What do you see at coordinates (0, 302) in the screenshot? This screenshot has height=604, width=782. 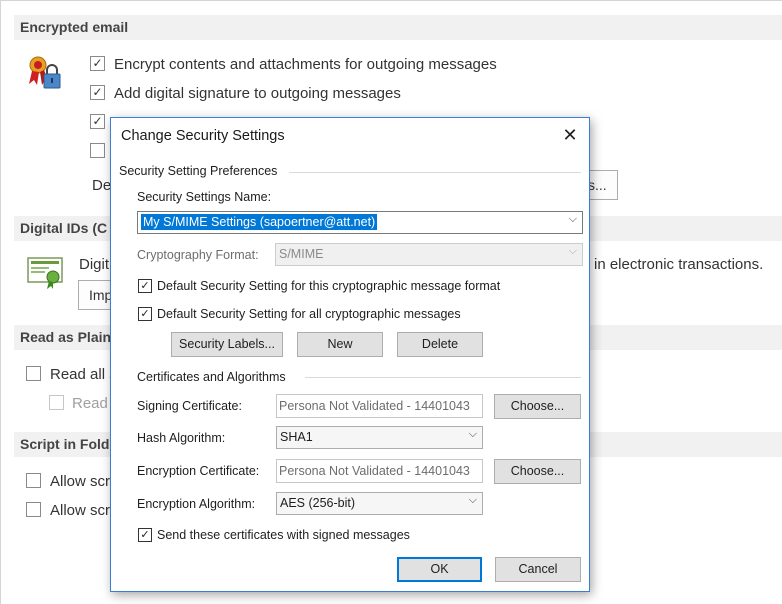 I see `page-left-border` at bounding box center [0, 302].